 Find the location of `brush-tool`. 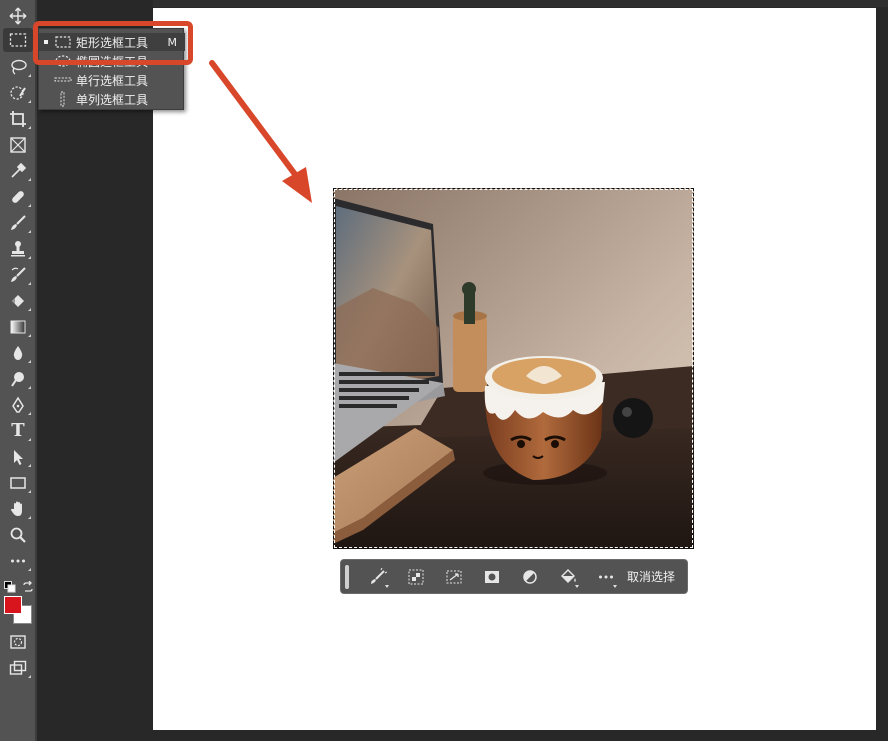

brush-tool is located at coordinates (18, 223).